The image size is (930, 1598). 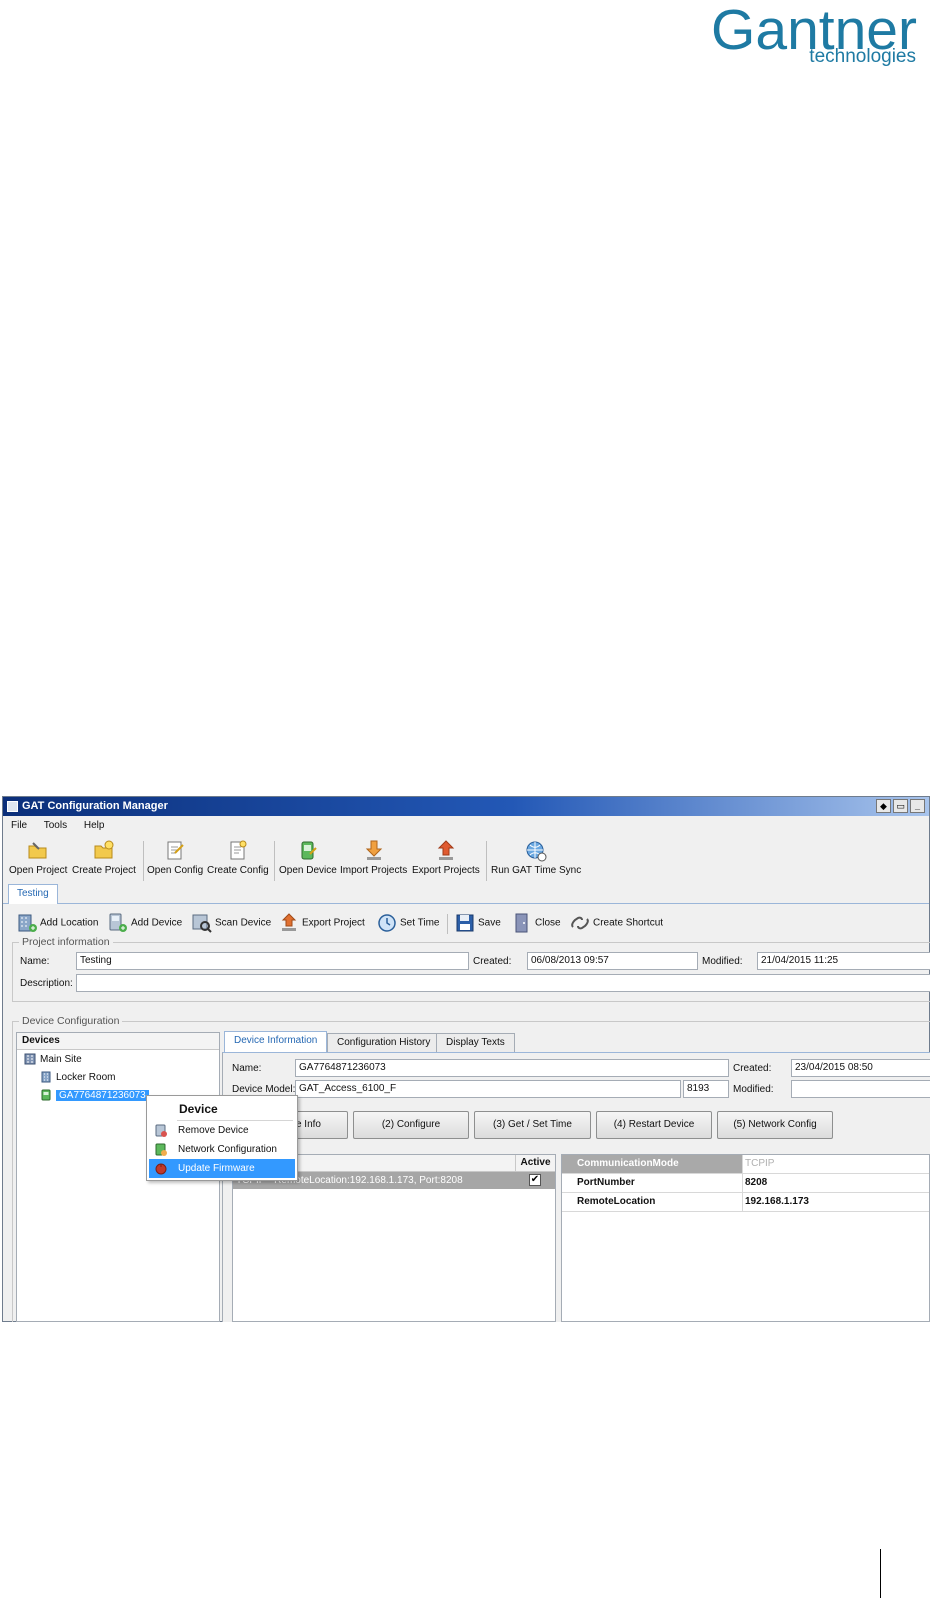 I want to click on save-button: Save, so click(x=477, y=923).